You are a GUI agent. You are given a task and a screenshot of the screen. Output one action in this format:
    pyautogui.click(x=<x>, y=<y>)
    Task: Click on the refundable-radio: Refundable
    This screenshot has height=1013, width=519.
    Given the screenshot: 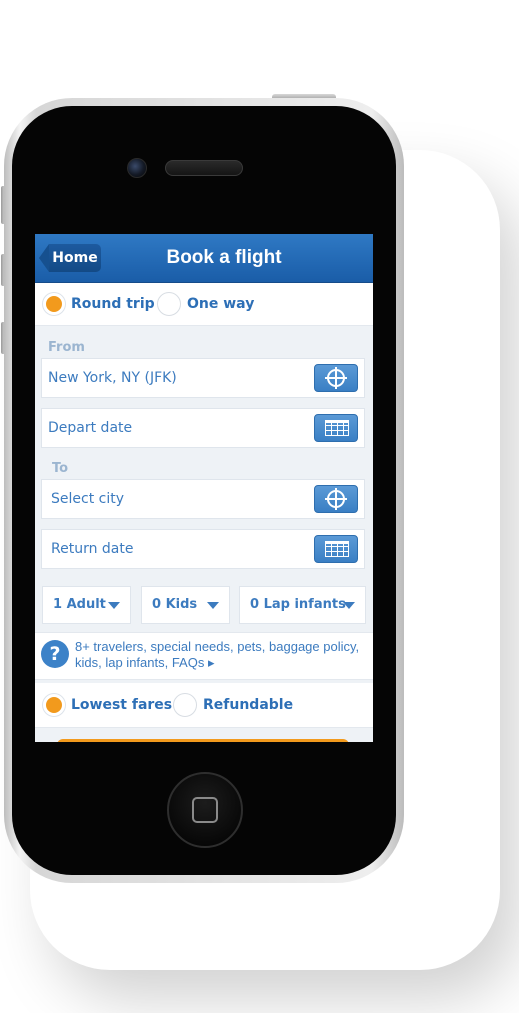 What is the action you would take?
    pyautogui.click(x=233, y=705)
    